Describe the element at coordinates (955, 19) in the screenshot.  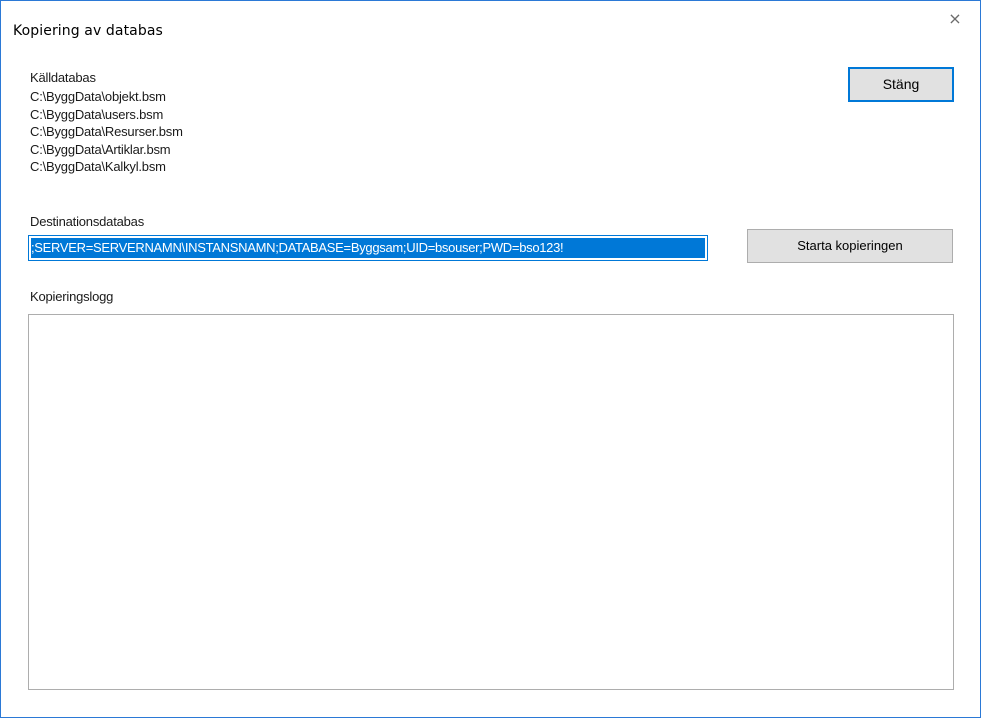
I see `close-icon: ×` at that location.